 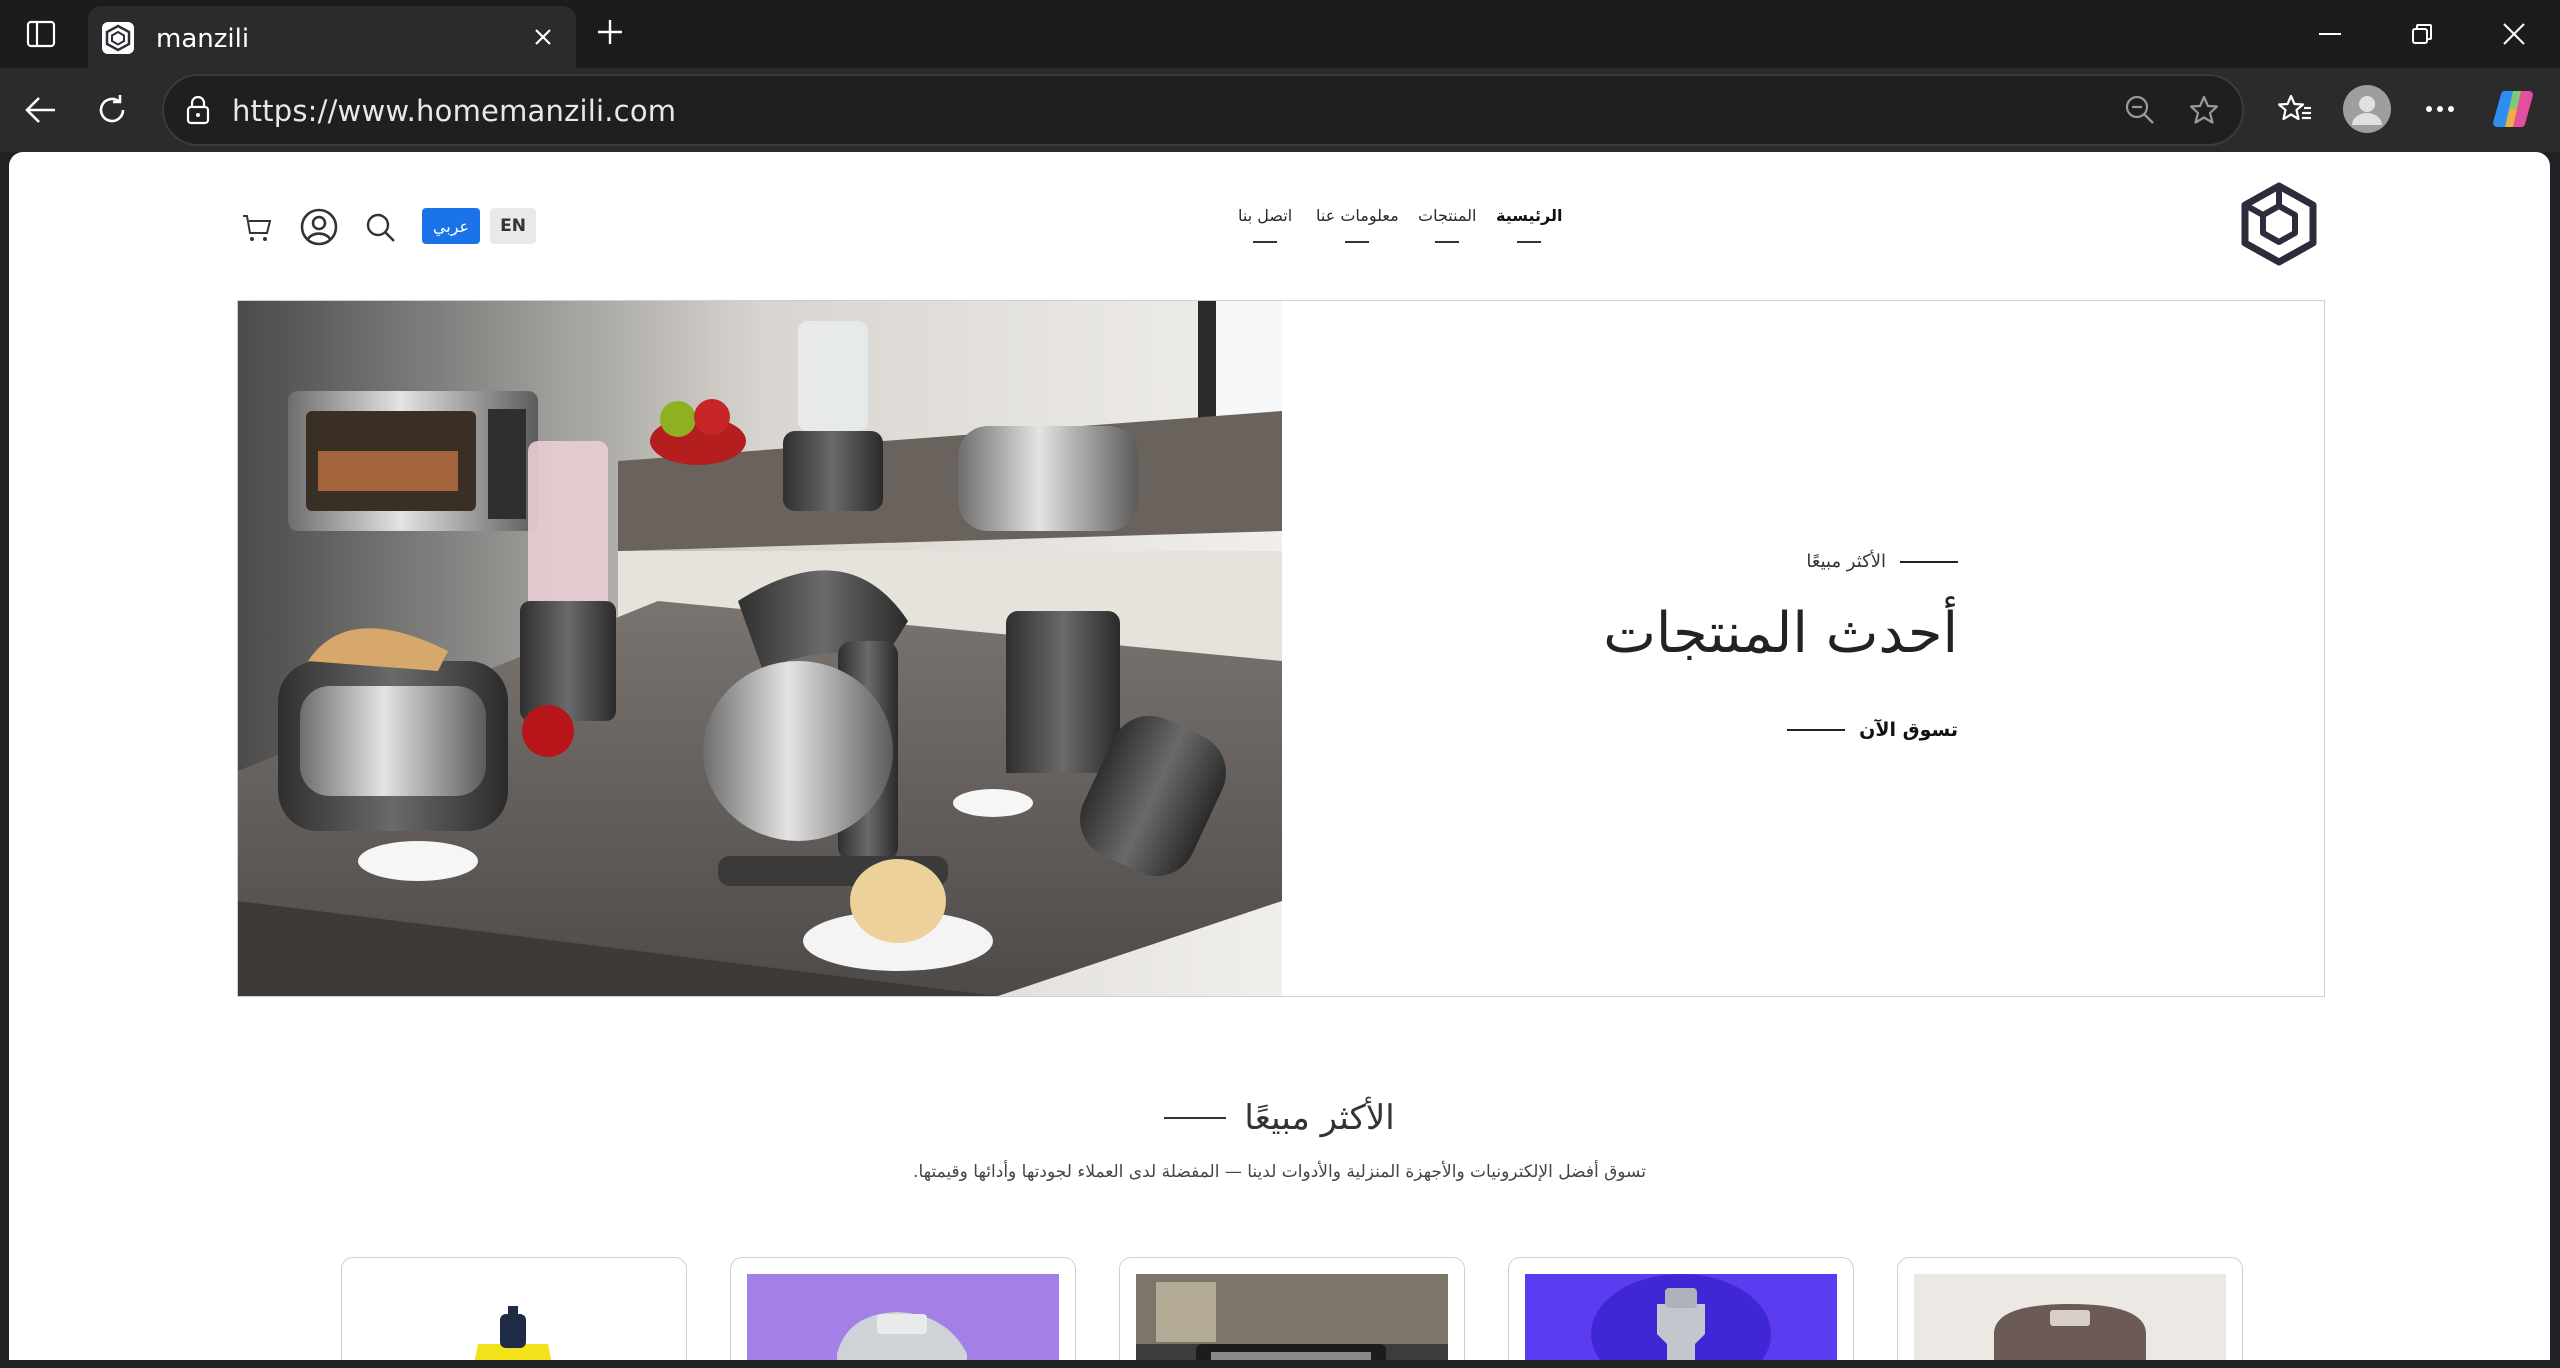 I want to click on lang-ar-button: عربي, so click(x=451, y=226).